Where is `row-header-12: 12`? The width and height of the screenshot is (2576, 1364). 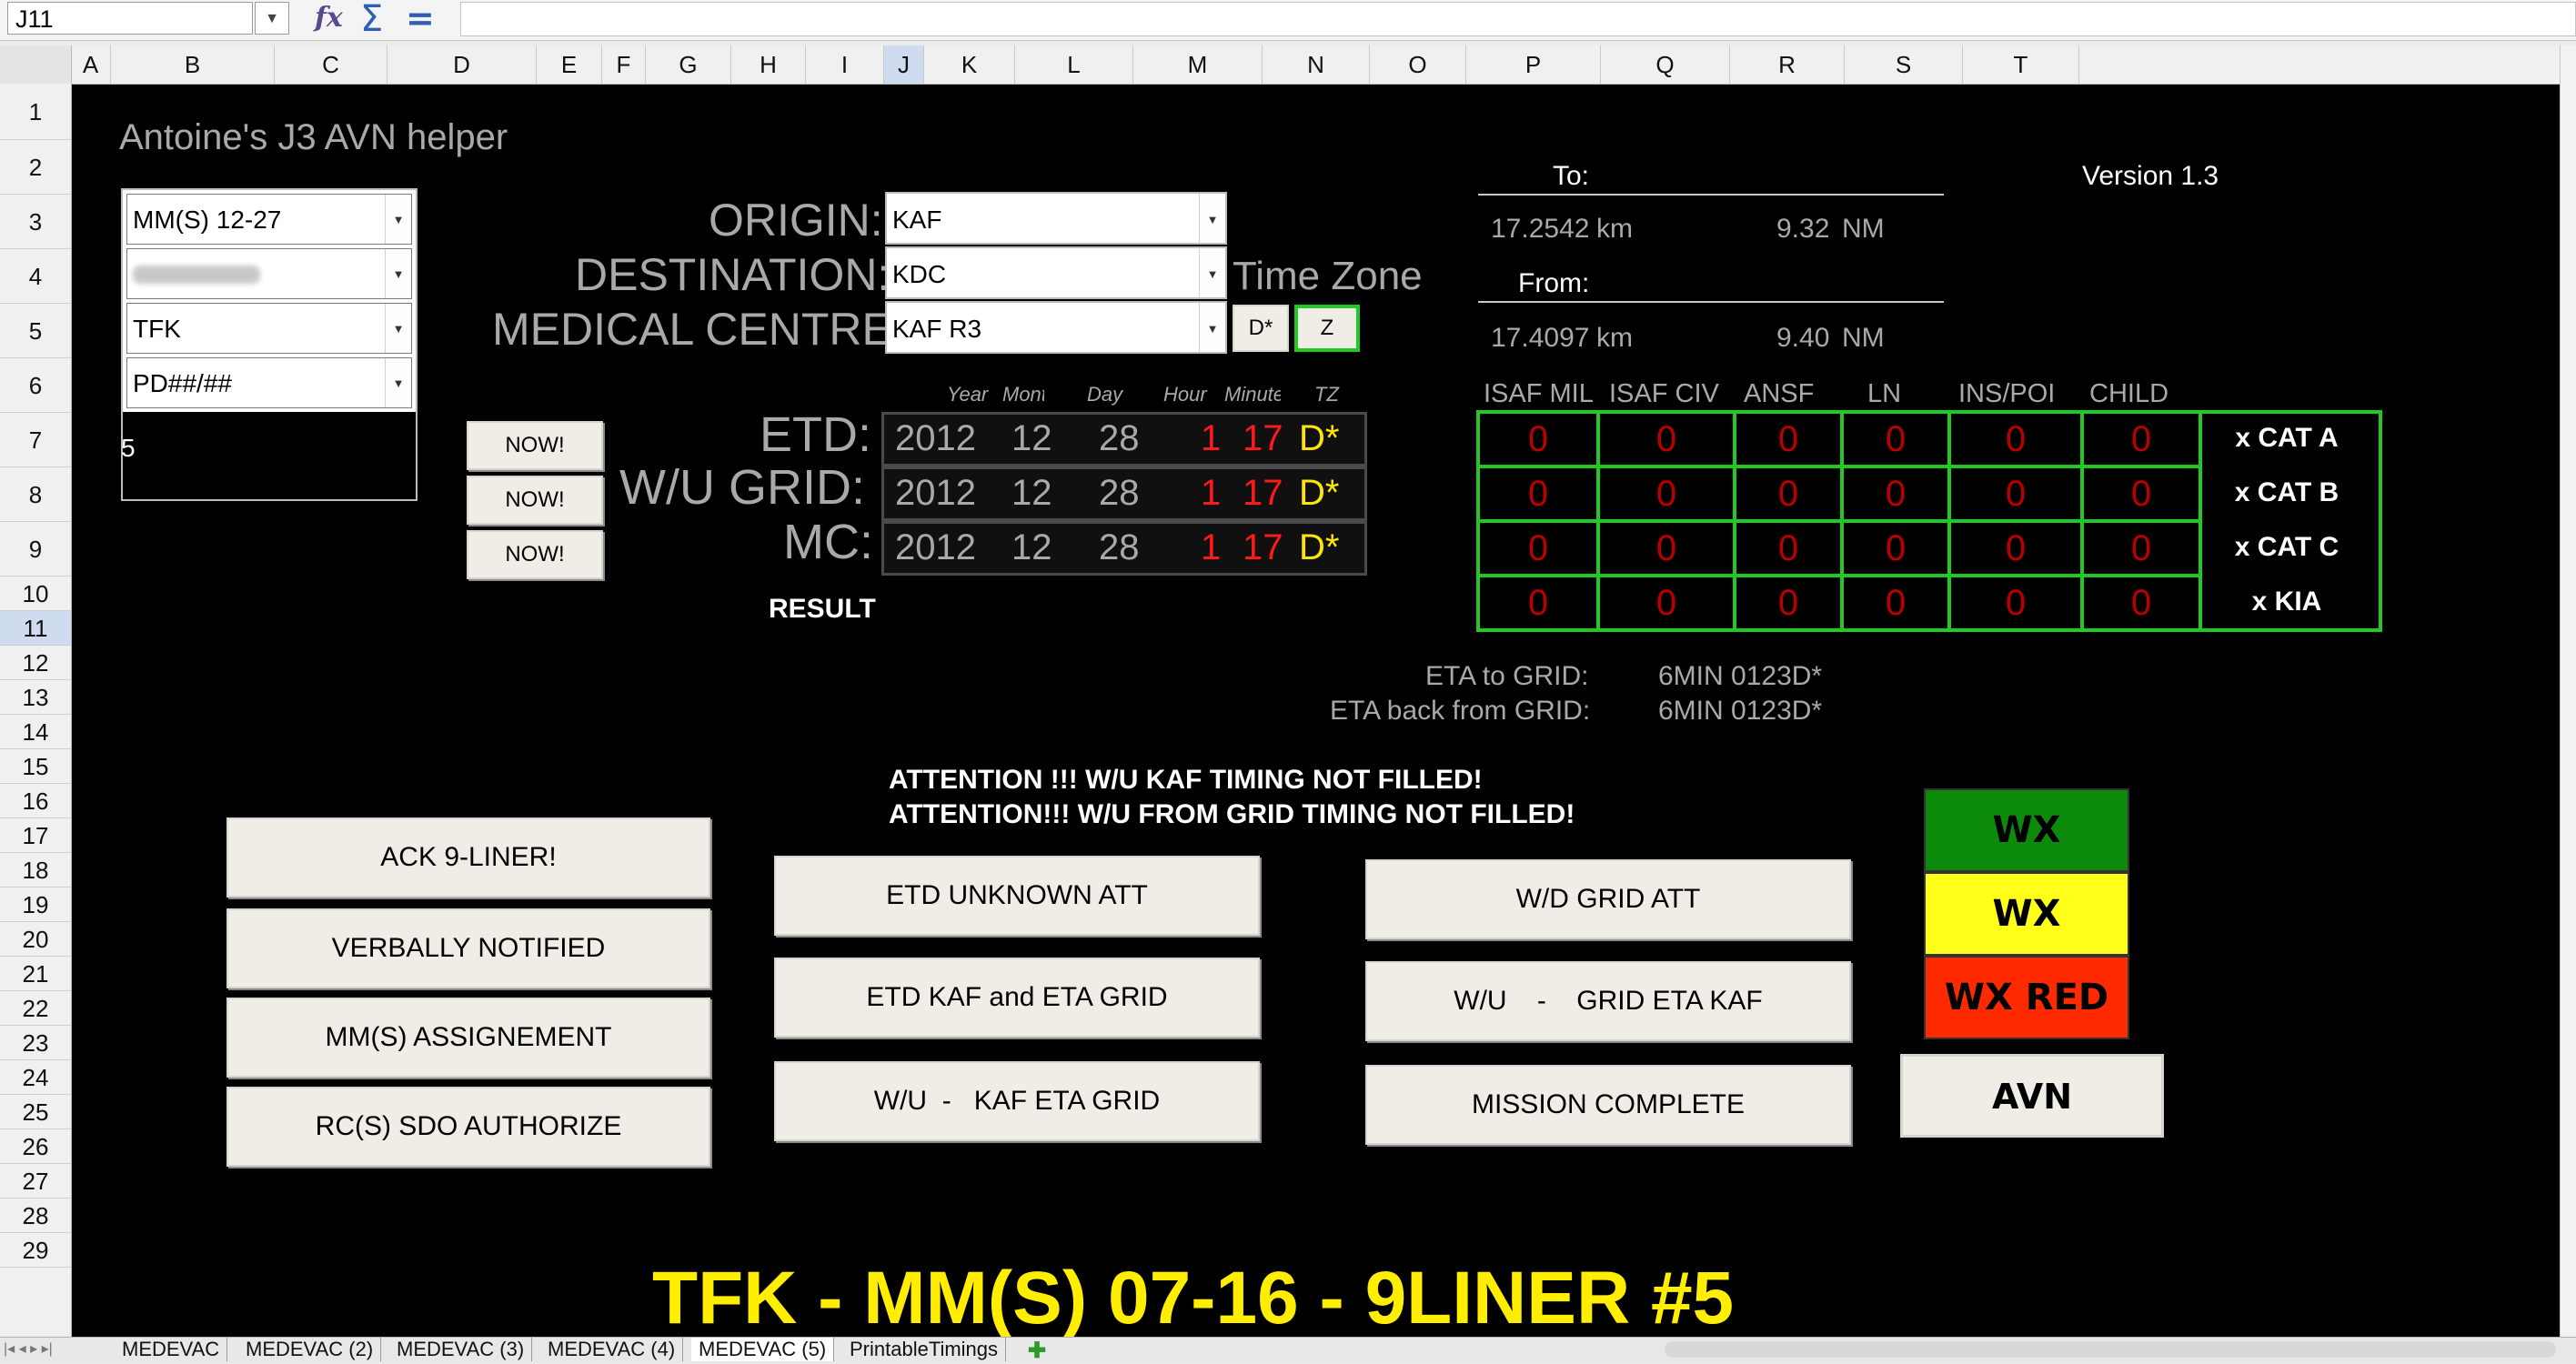
row-header-12: 12 is located at coordinates (35, 663).